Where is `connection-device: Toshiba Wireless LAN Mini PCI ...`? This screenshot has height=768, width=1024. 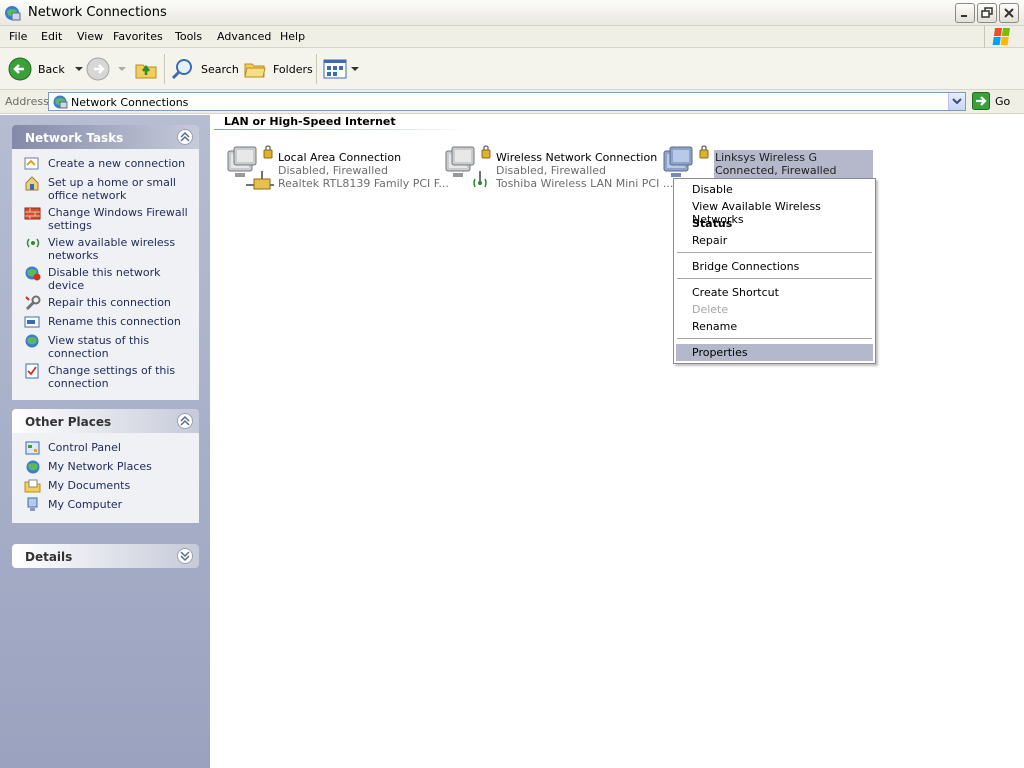
connection-device: Toshiba Wireless LAN Mini PCI ... is located at coordinates (585, 183).